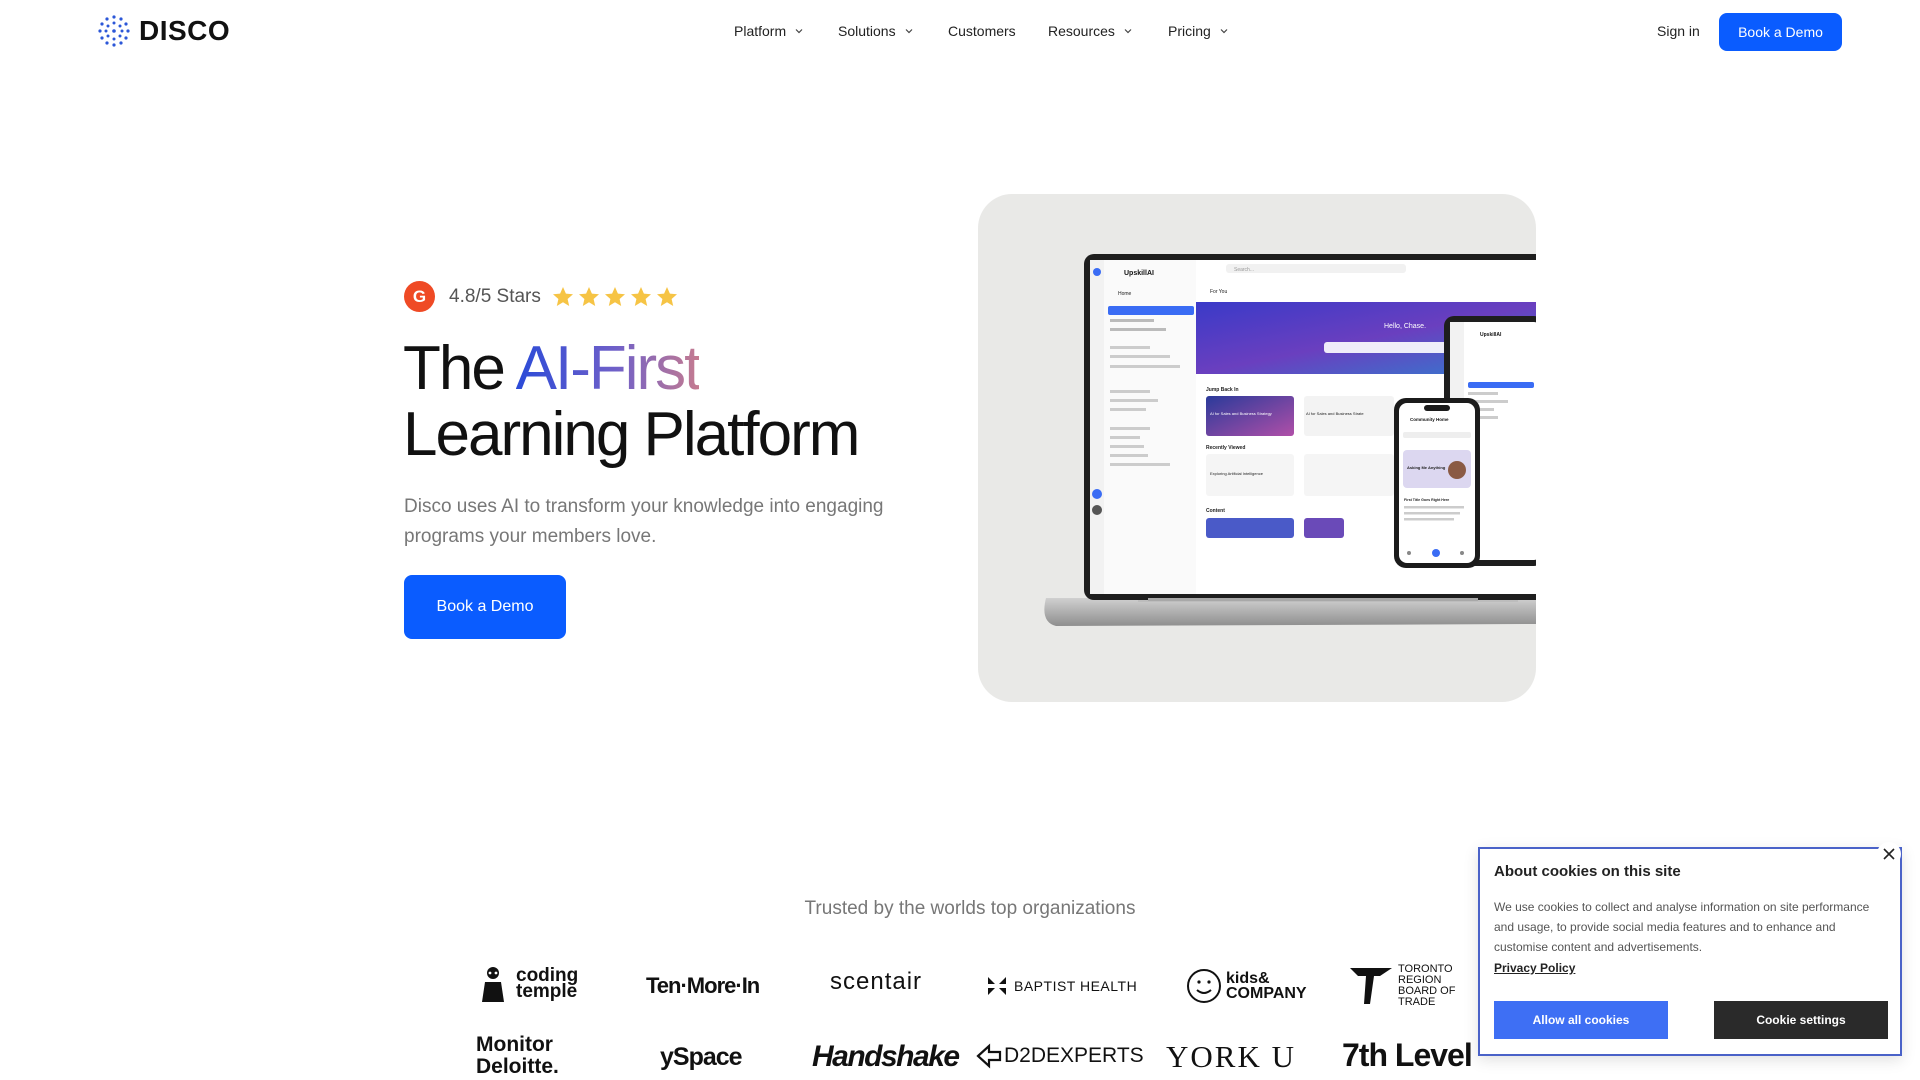  What do you see at coordinates (1426, 467) in the screenshot?
I see `mockup-phone-card: Asking Me Anything` at bounding box center [1426, 467].